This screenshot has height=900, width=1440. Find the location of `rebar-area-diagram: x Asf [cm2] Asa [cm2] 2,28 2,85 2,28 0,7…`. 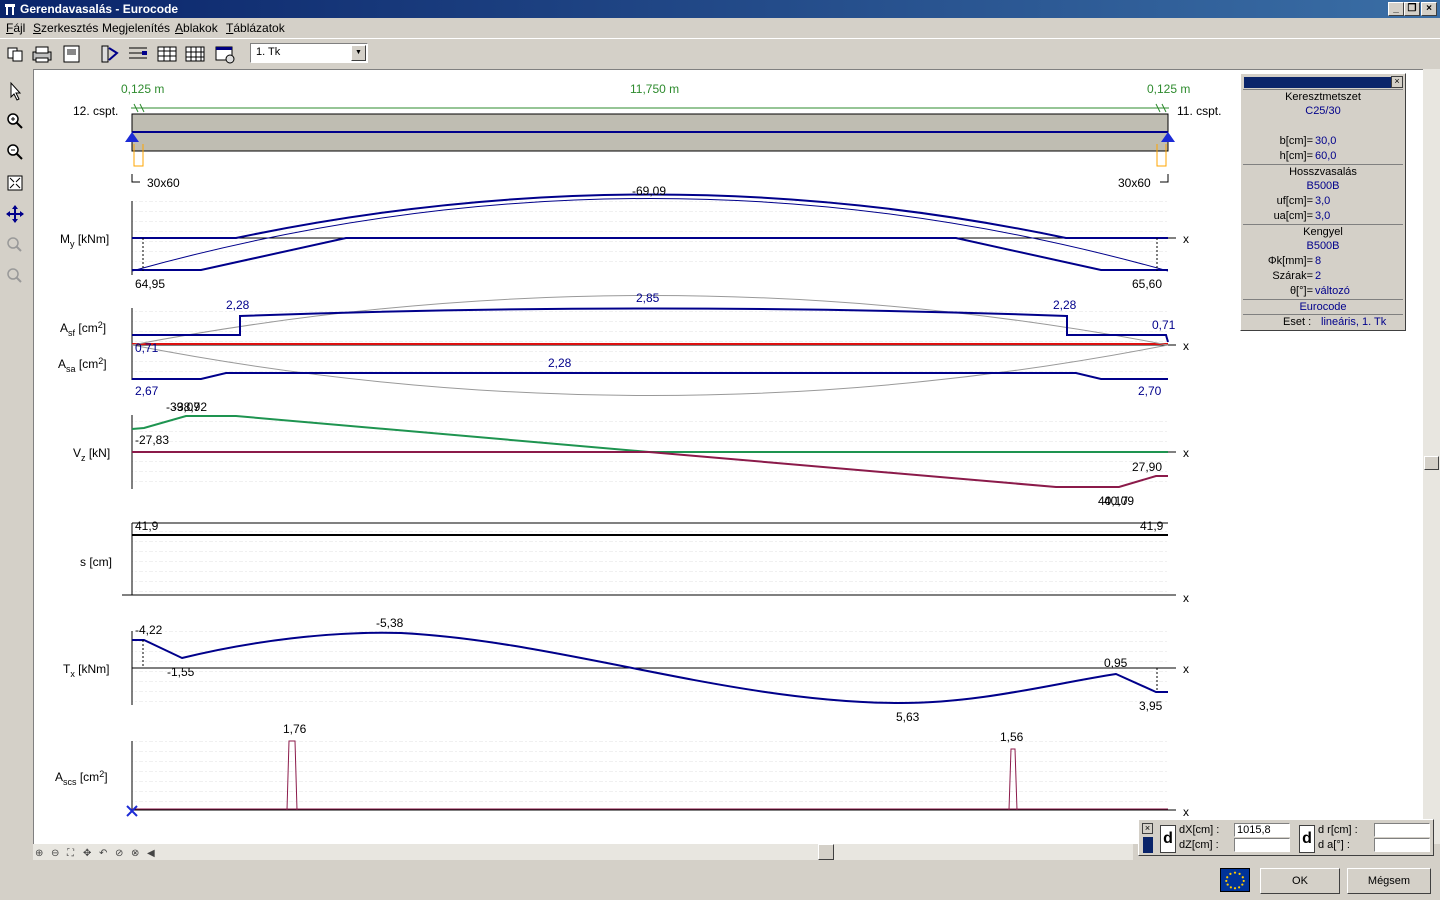

rebar-area-diagram: x Asf [cm2] Asa [cm2] 2,28 2,85 2,28 0,7… is located at coordinates (623, 344).